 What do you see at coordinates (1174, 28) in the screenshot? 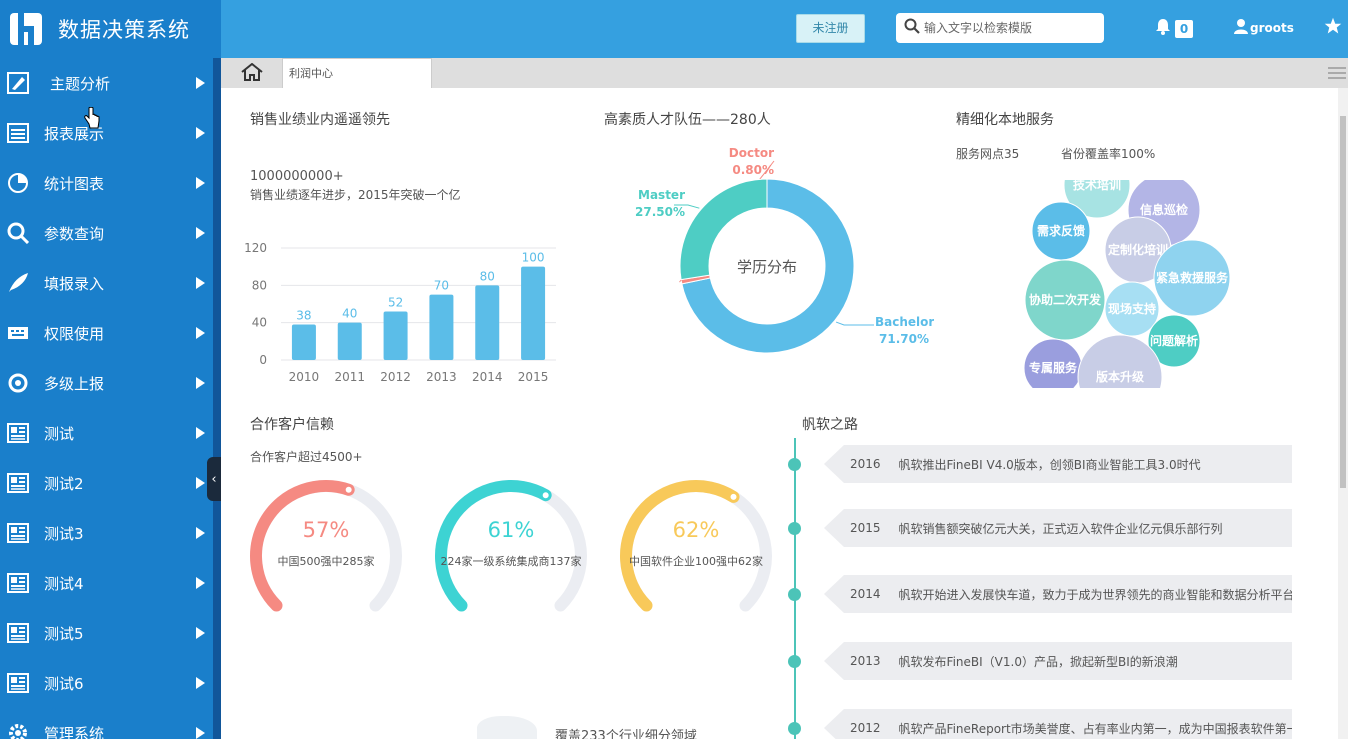
I see `notification-button: 0` at bounding box center [1174, 28].